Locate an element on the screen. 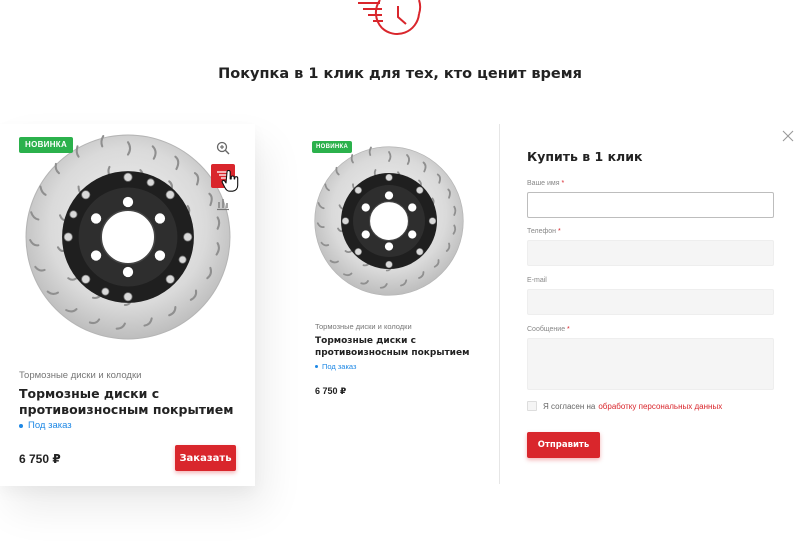  preview-new-badge: НОВИНКА is located at coordinates (332, 147).